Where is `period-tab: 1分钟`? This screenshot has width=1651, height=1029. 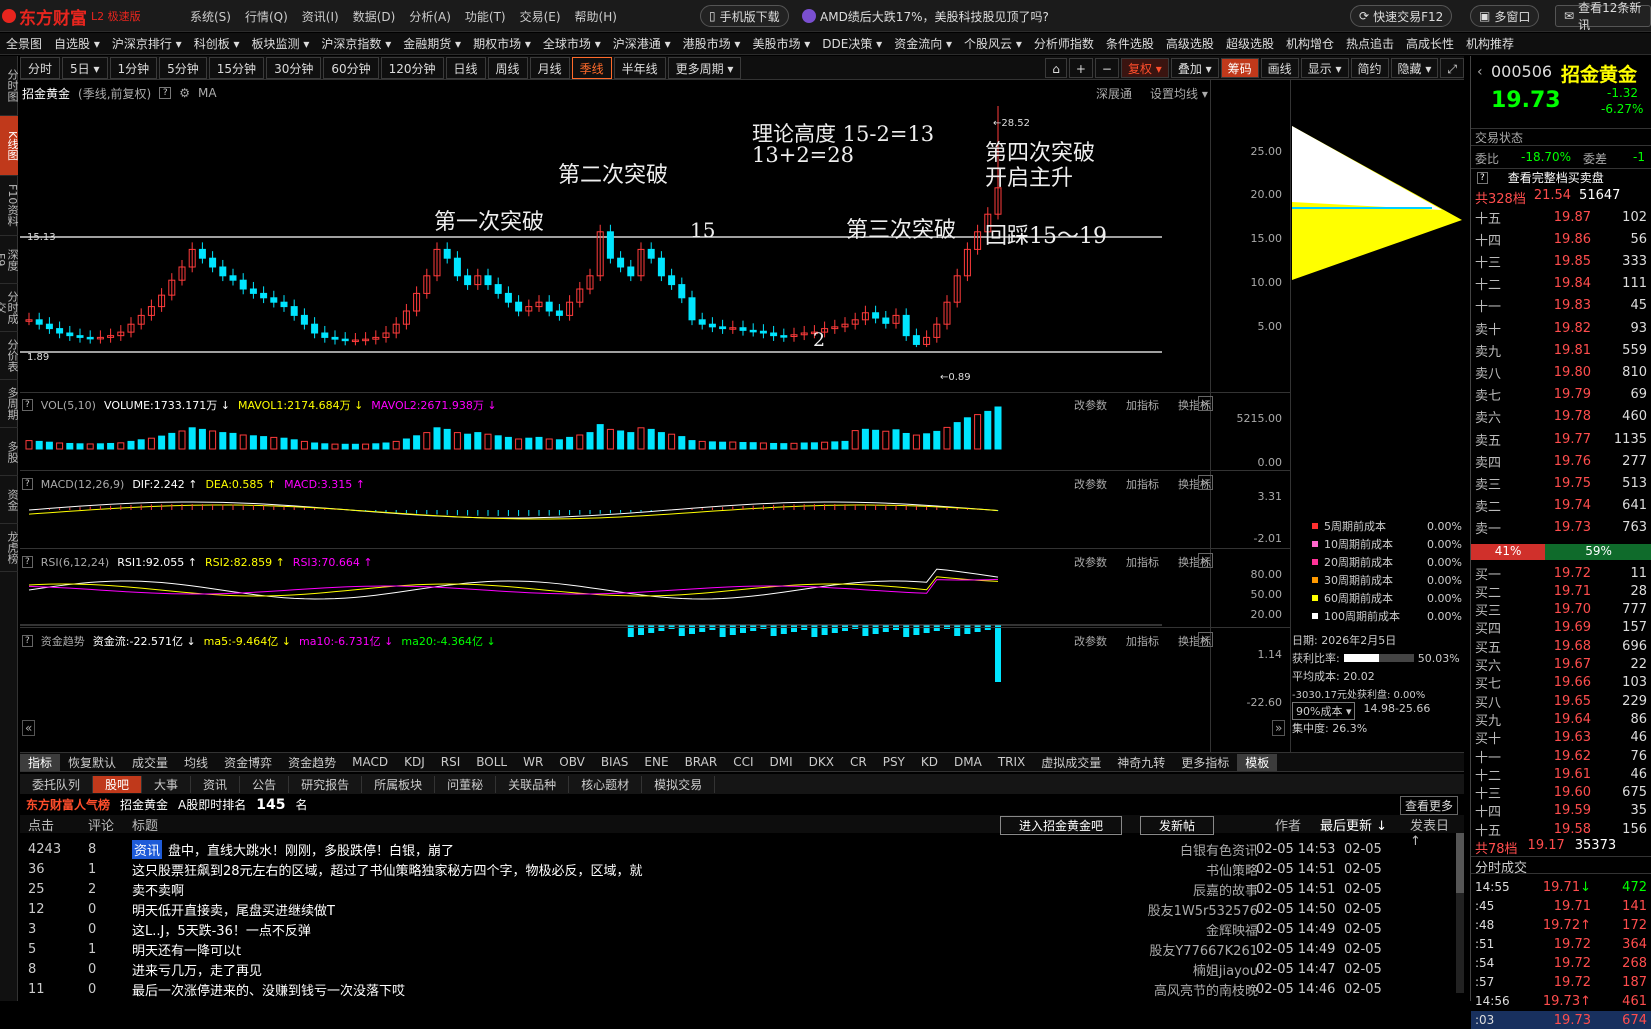 period-tab: 1分钟 is located at coordinates (133, 67).